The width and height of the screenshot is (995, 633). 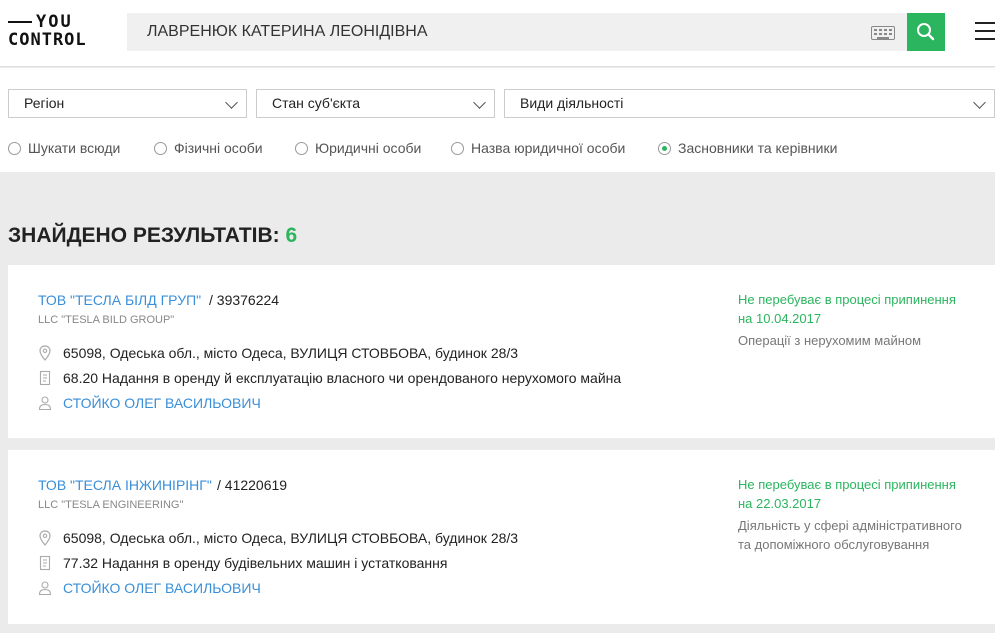 I want to click on youcontrol-logo: YOU CONTROL, so click(x=58, y=32).